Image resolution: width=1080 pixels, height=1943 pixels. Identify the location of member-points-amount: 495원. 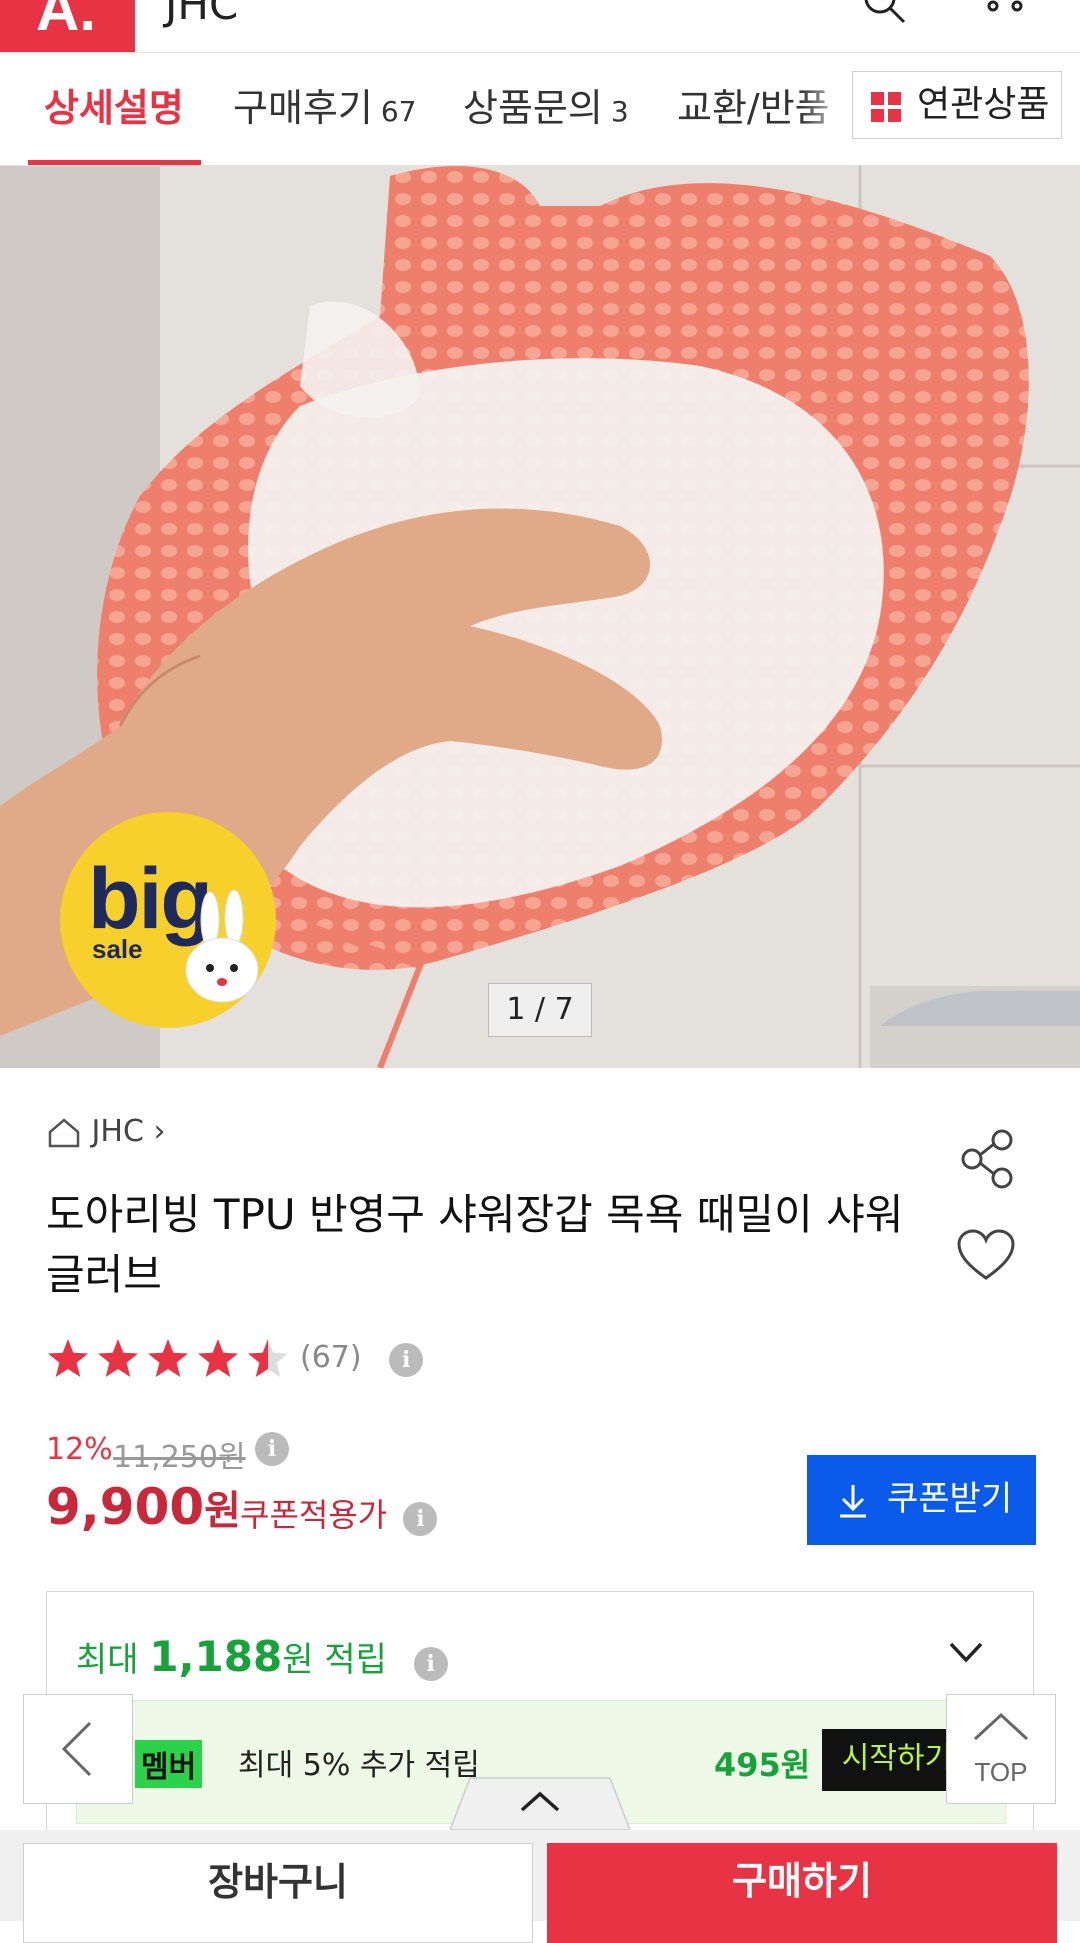
(762, 1765).